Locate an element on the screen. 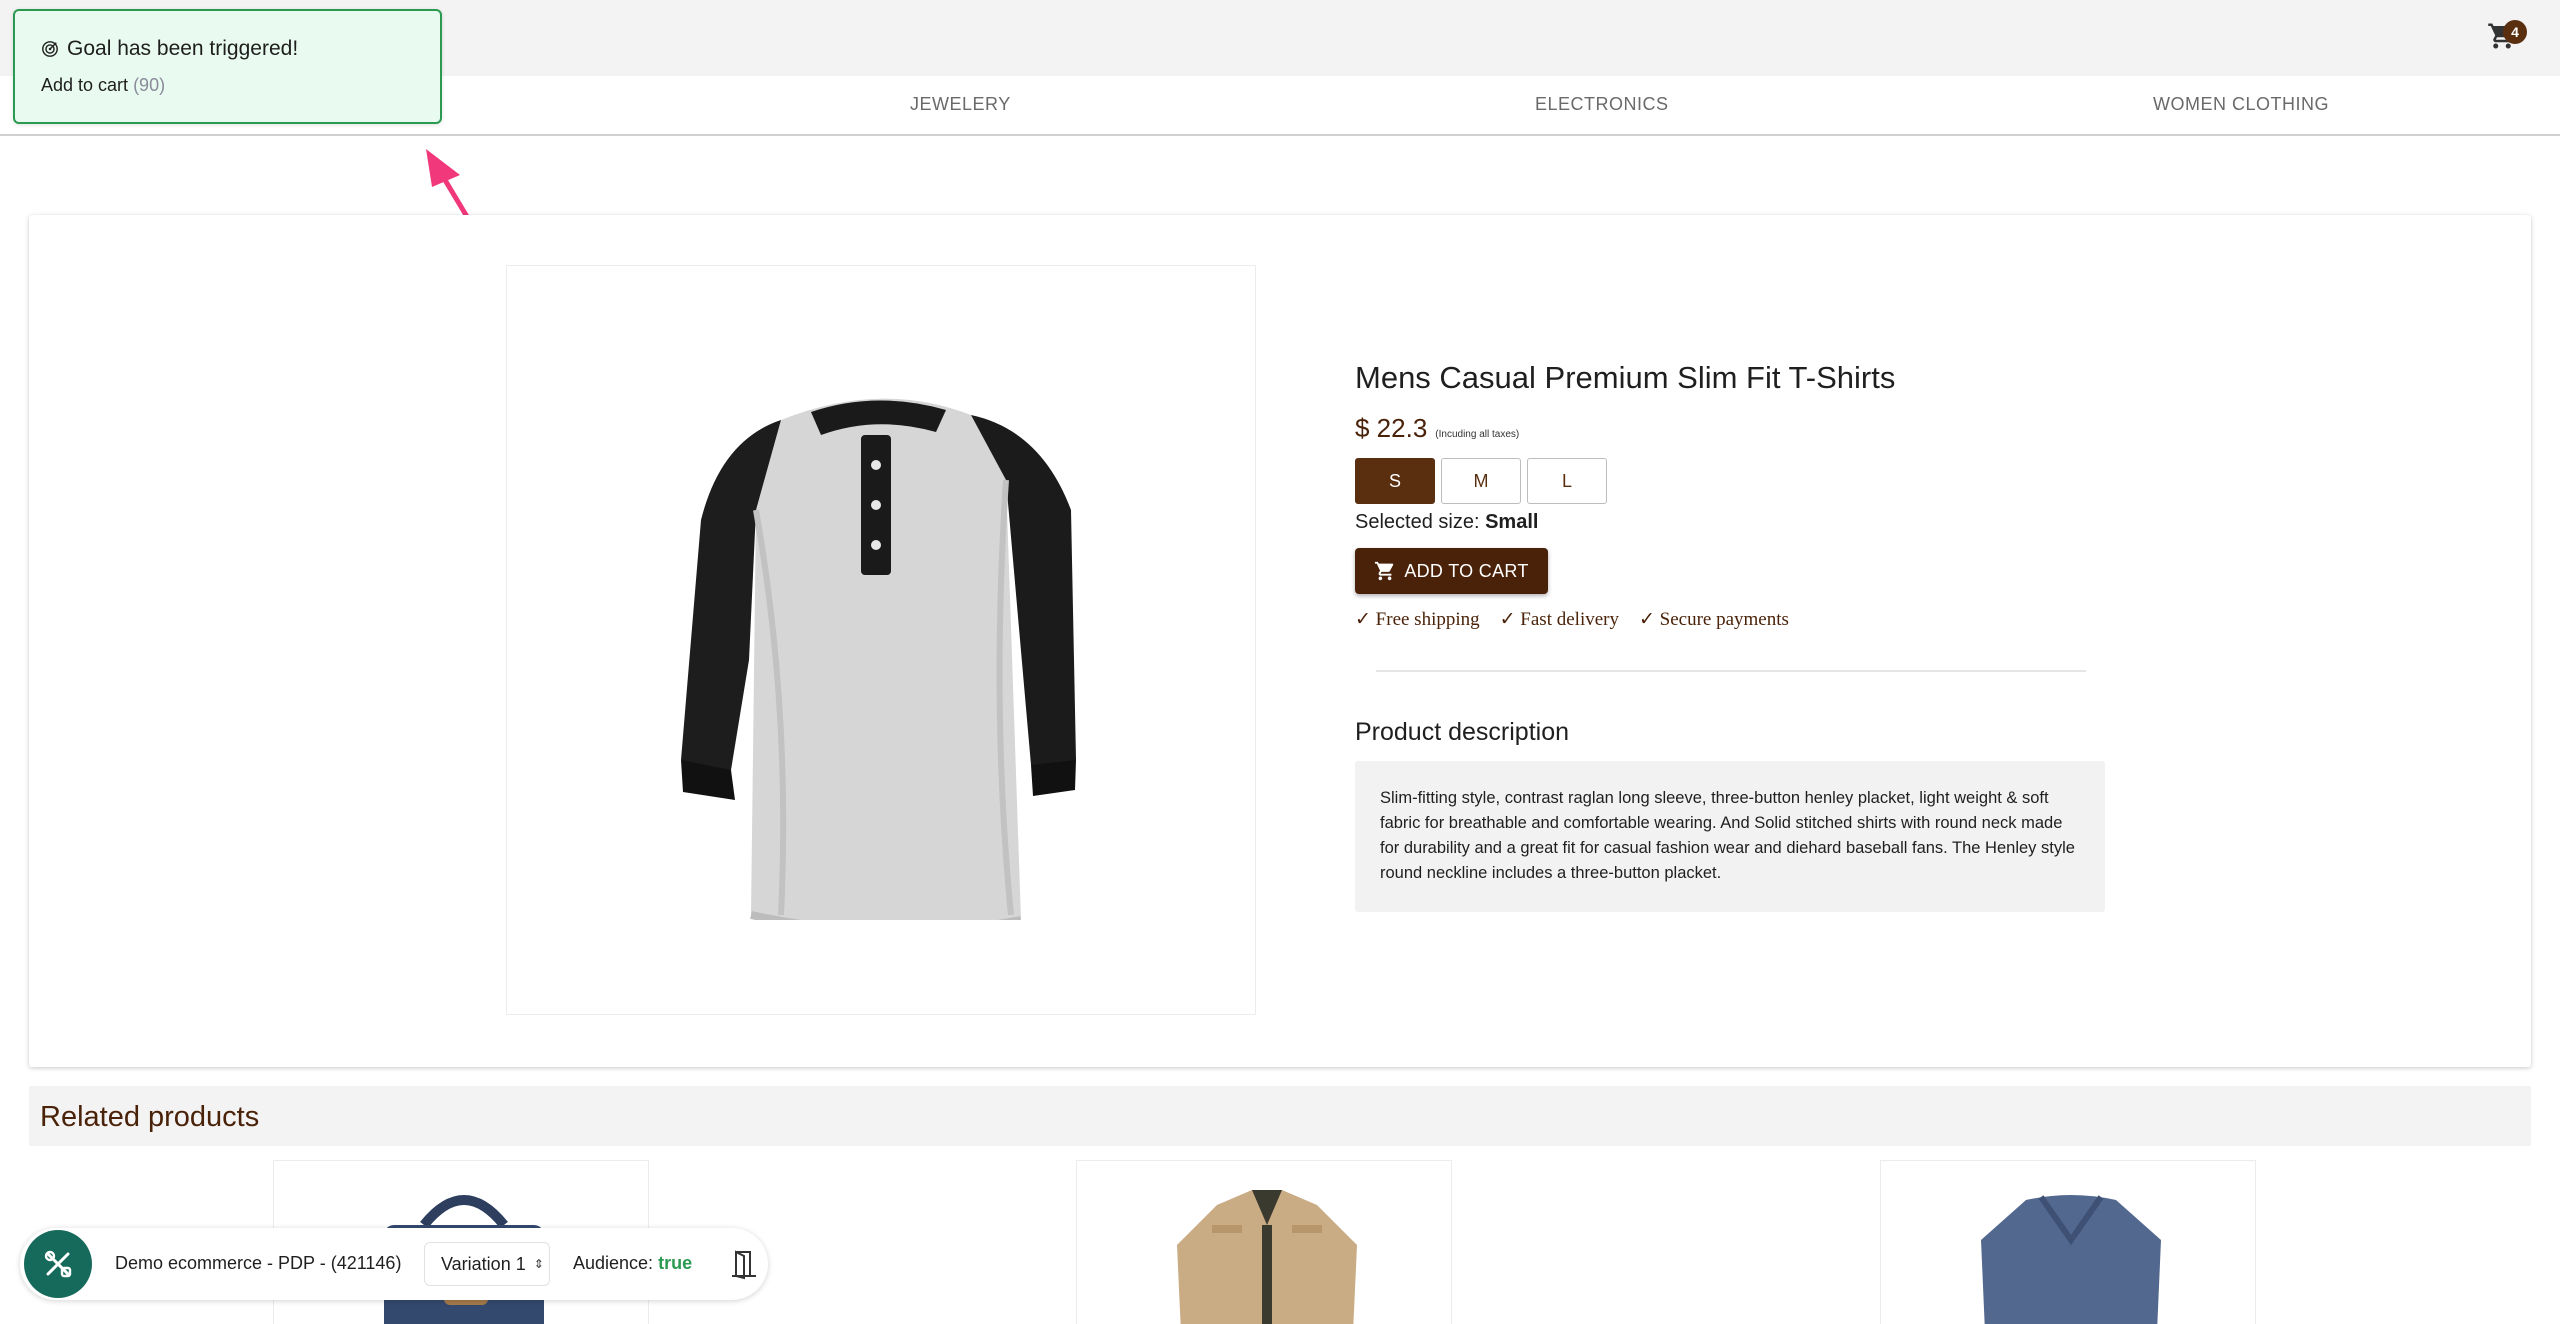  henley-shirt-image is located at coordinates (878, 659).